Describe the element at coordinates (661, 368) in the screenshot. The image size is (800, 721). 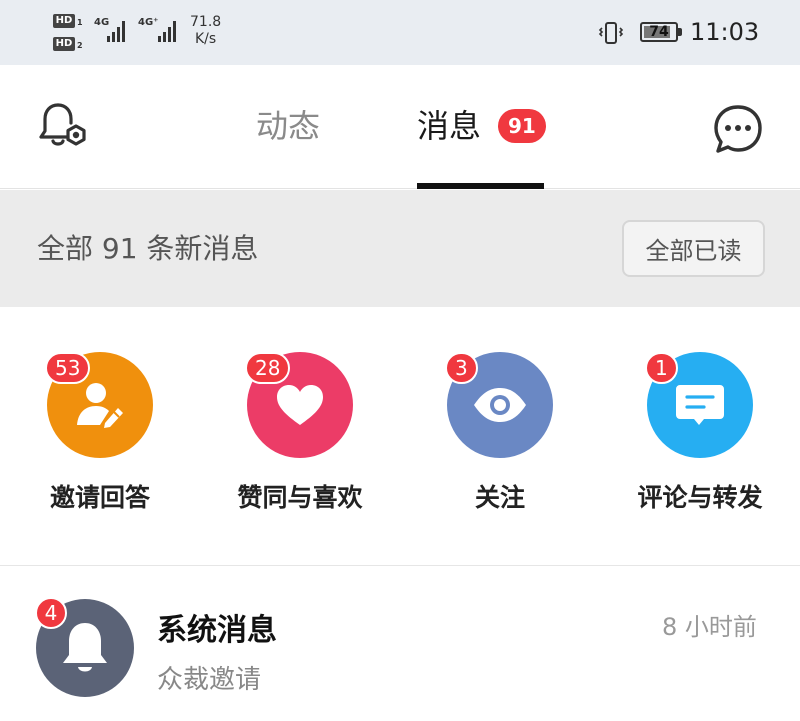
I see `category-badge: 1` at that location.